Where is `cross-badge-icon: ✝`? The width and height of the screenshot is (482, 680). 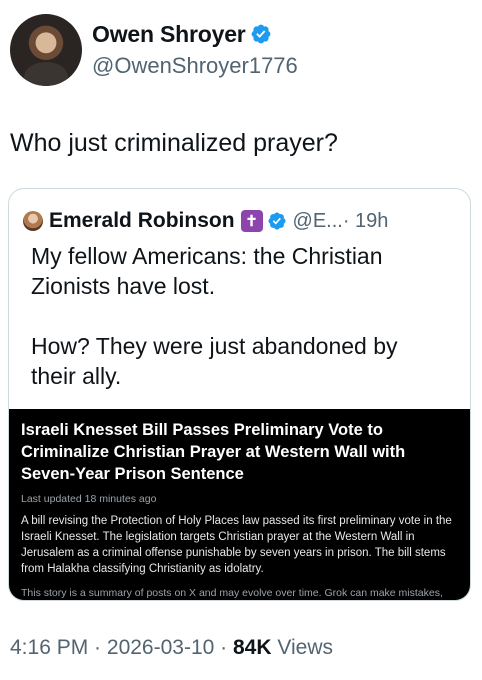 cross-badge-icon: ✝ is located at coordinates (251, 221).